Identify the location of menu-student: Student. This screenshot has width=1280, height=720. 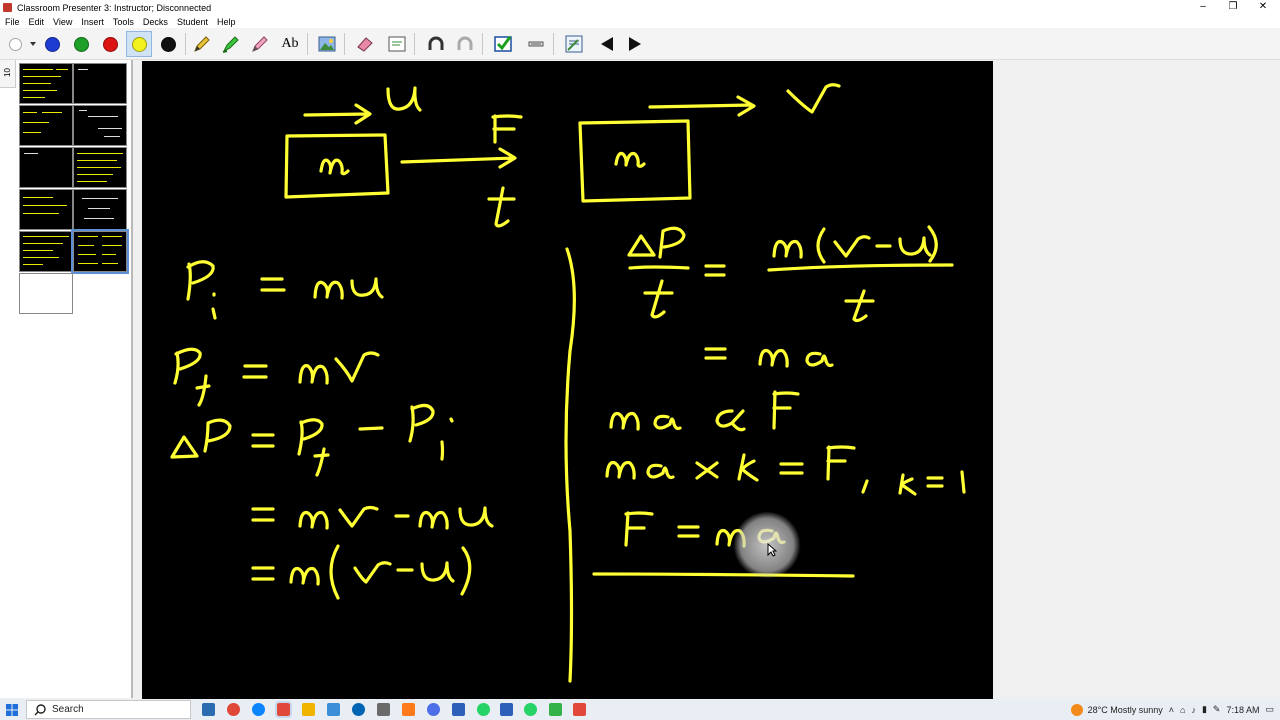
(192, 22).